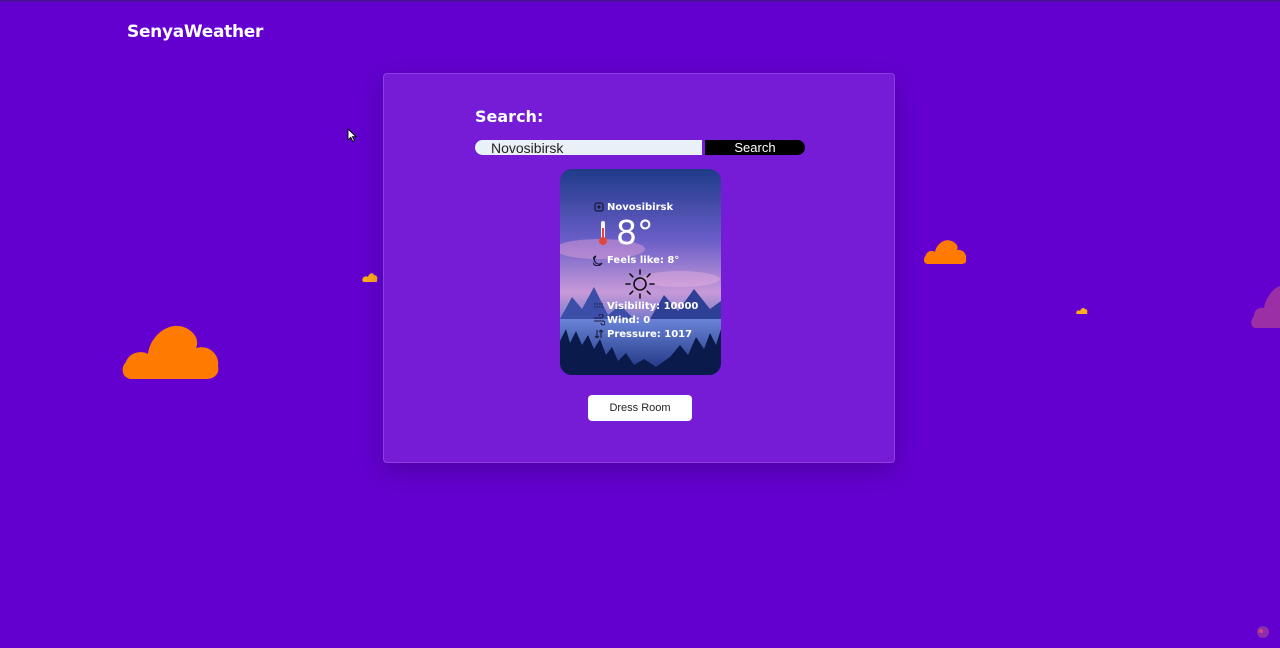 This screenshot has width=1280, height=648. I want to click on search-label: Search:, so click(509, 116).